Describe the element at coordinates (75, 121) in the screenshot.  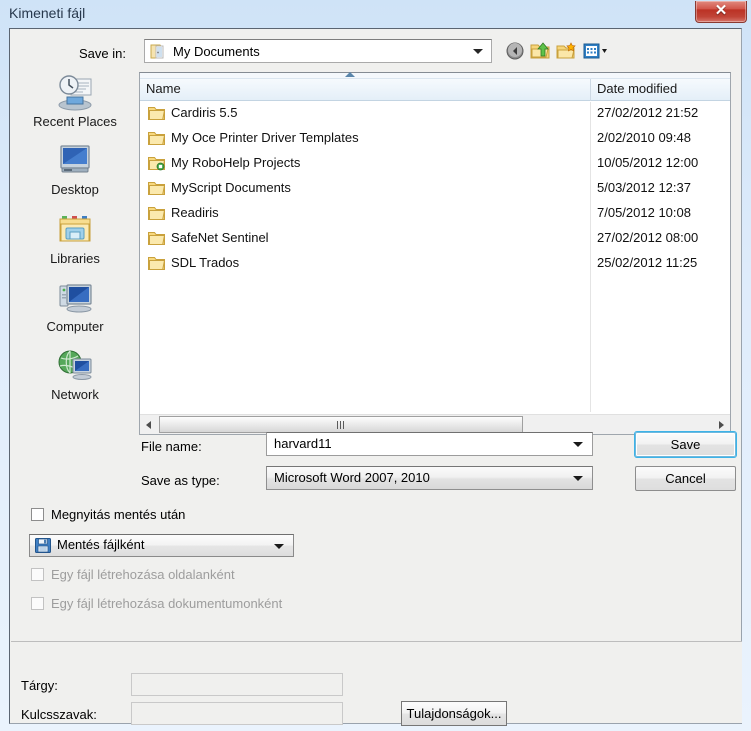
I see `sidebar-label: Recent Places` at that location.